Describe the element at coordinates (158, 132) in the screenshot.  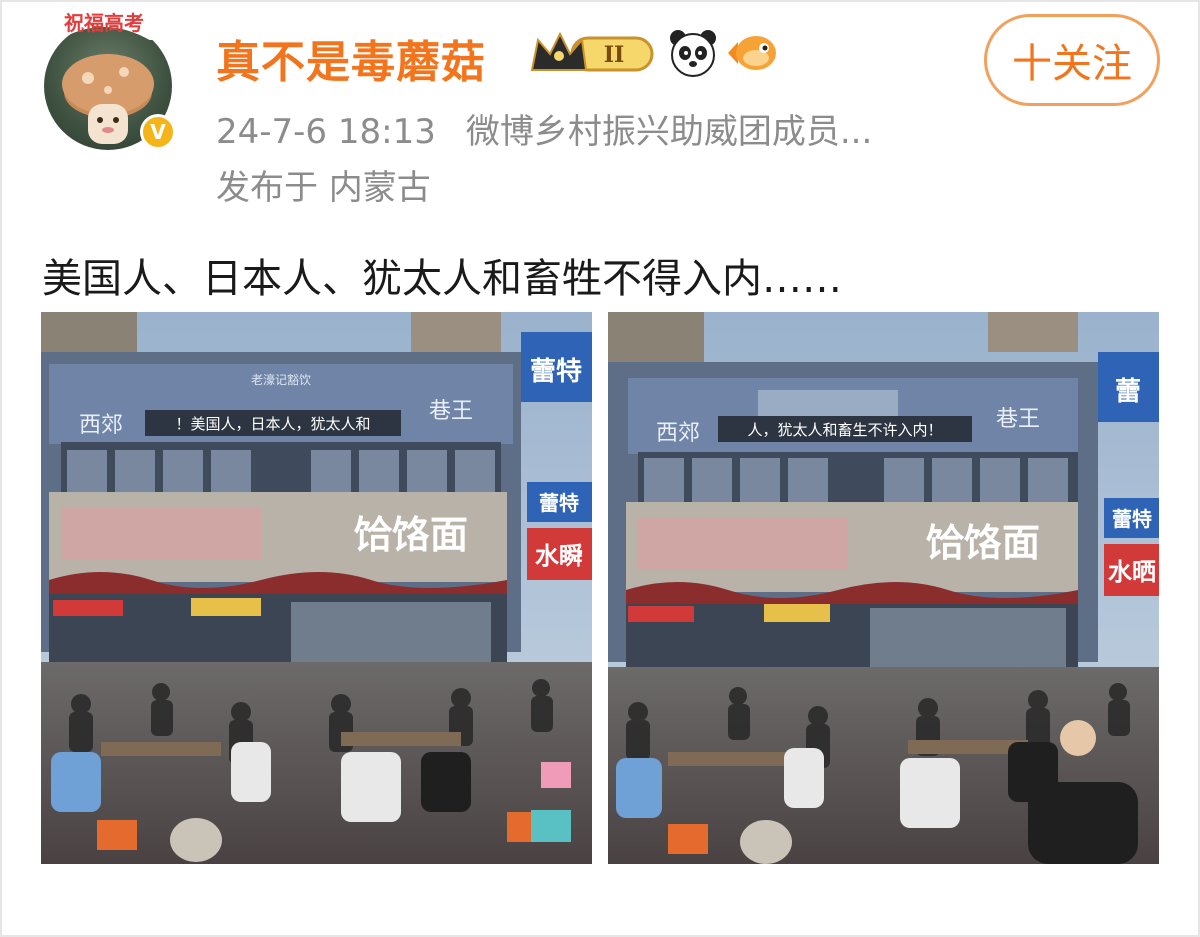
I see `verified-badge-icon: V` at that location.